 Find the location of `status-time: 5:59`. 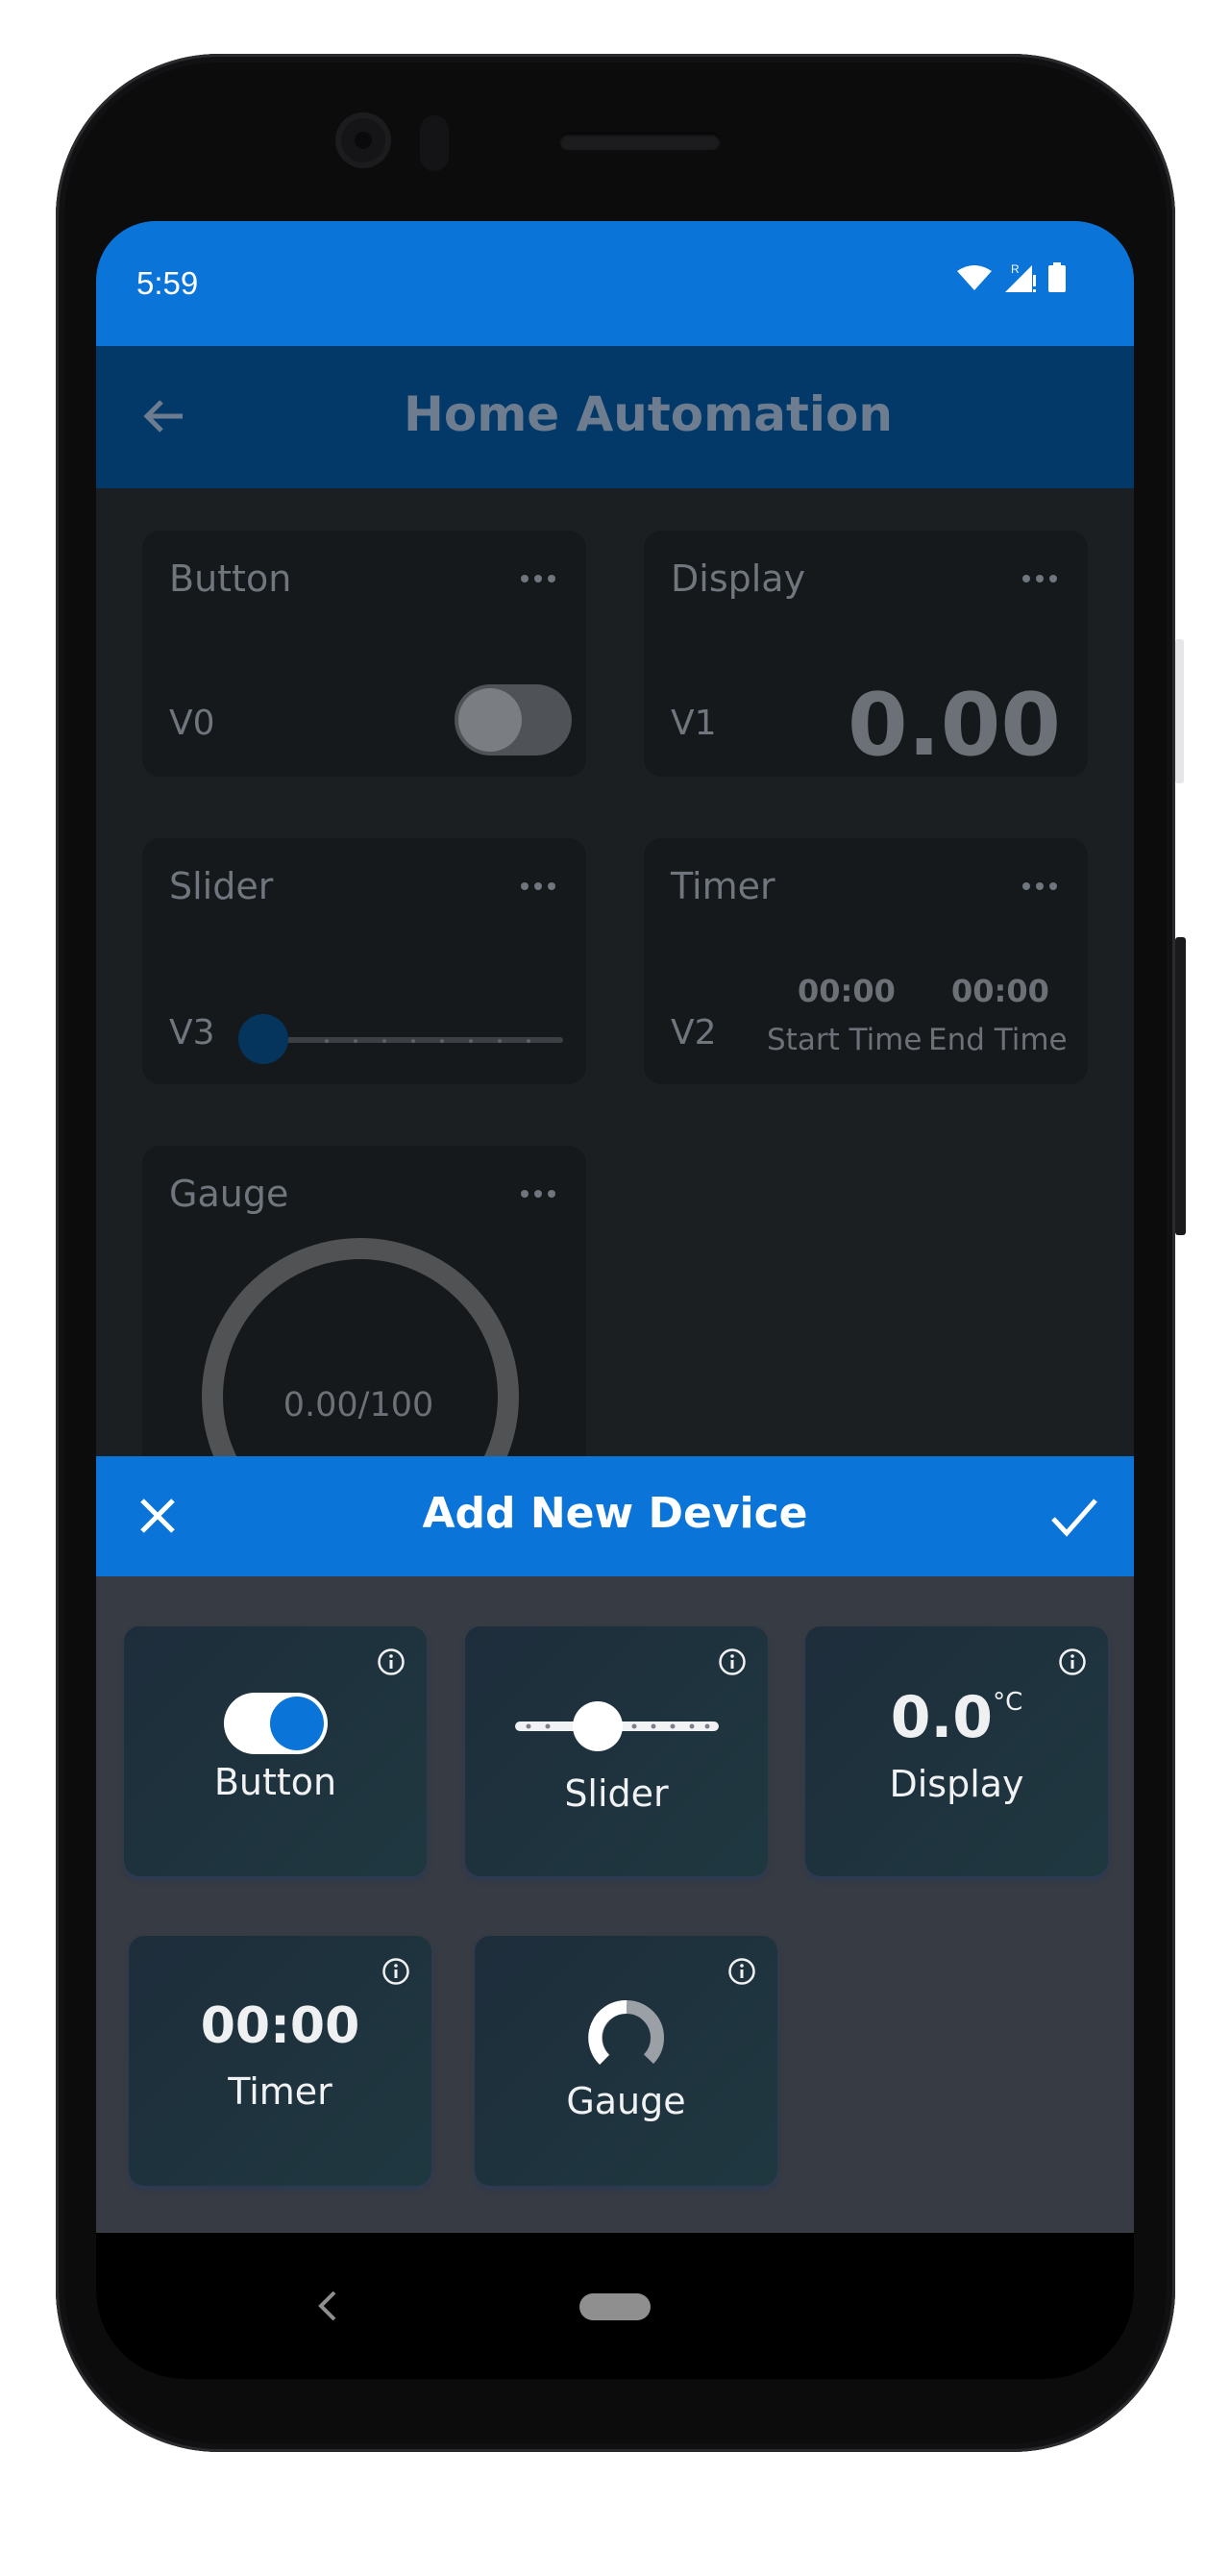

status-time: 5:59 is located at coordinates (168, 283).